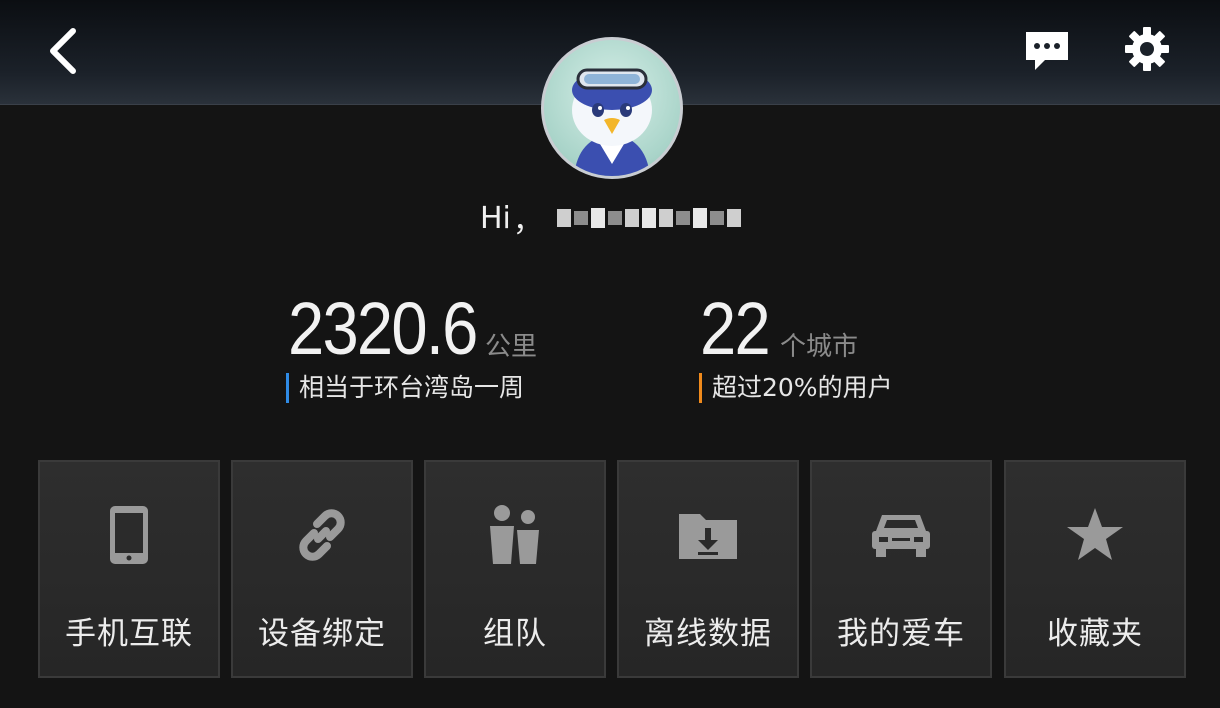 This screenshot has height=708, width=1220. Describe the element at coordinates (129, 634) in the screenshot. I see `tile-label: 手机互联` at that location.